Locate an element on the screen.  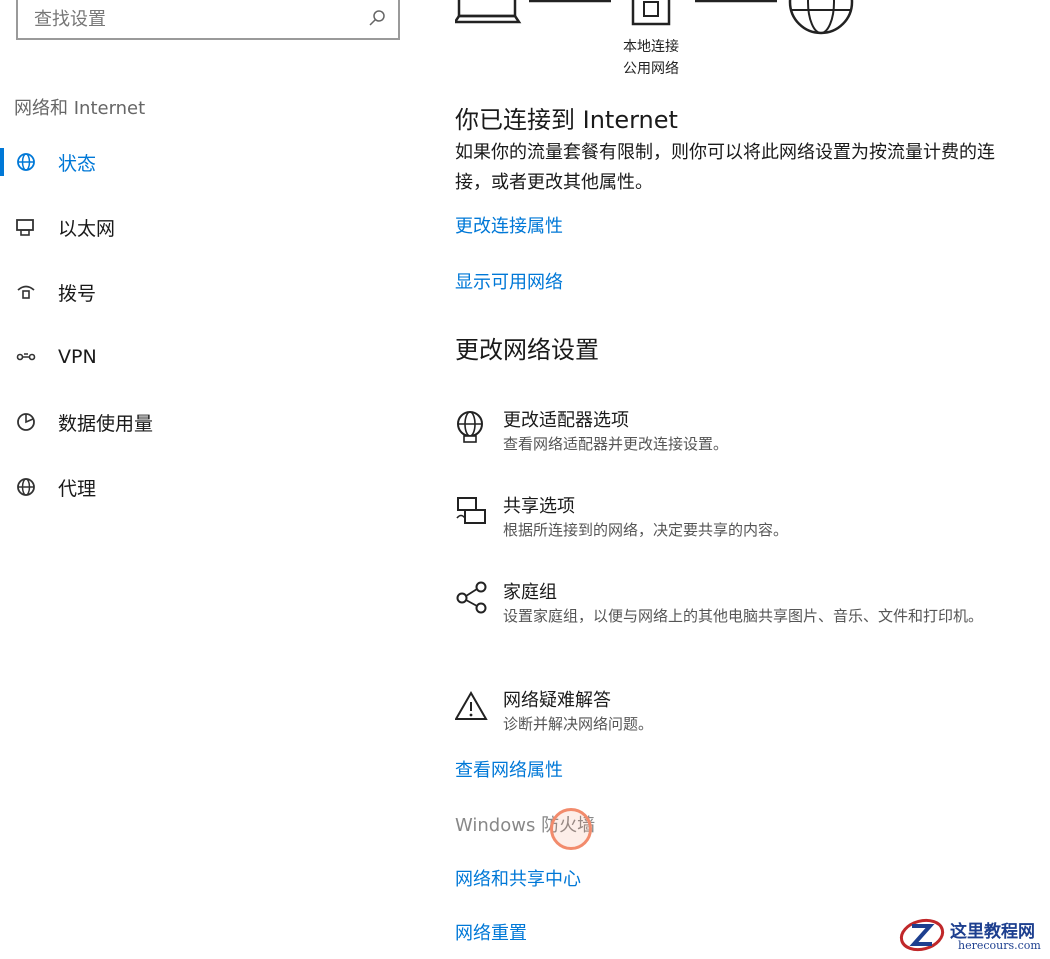
data-usage-icon is located at coordinates (26, 422).